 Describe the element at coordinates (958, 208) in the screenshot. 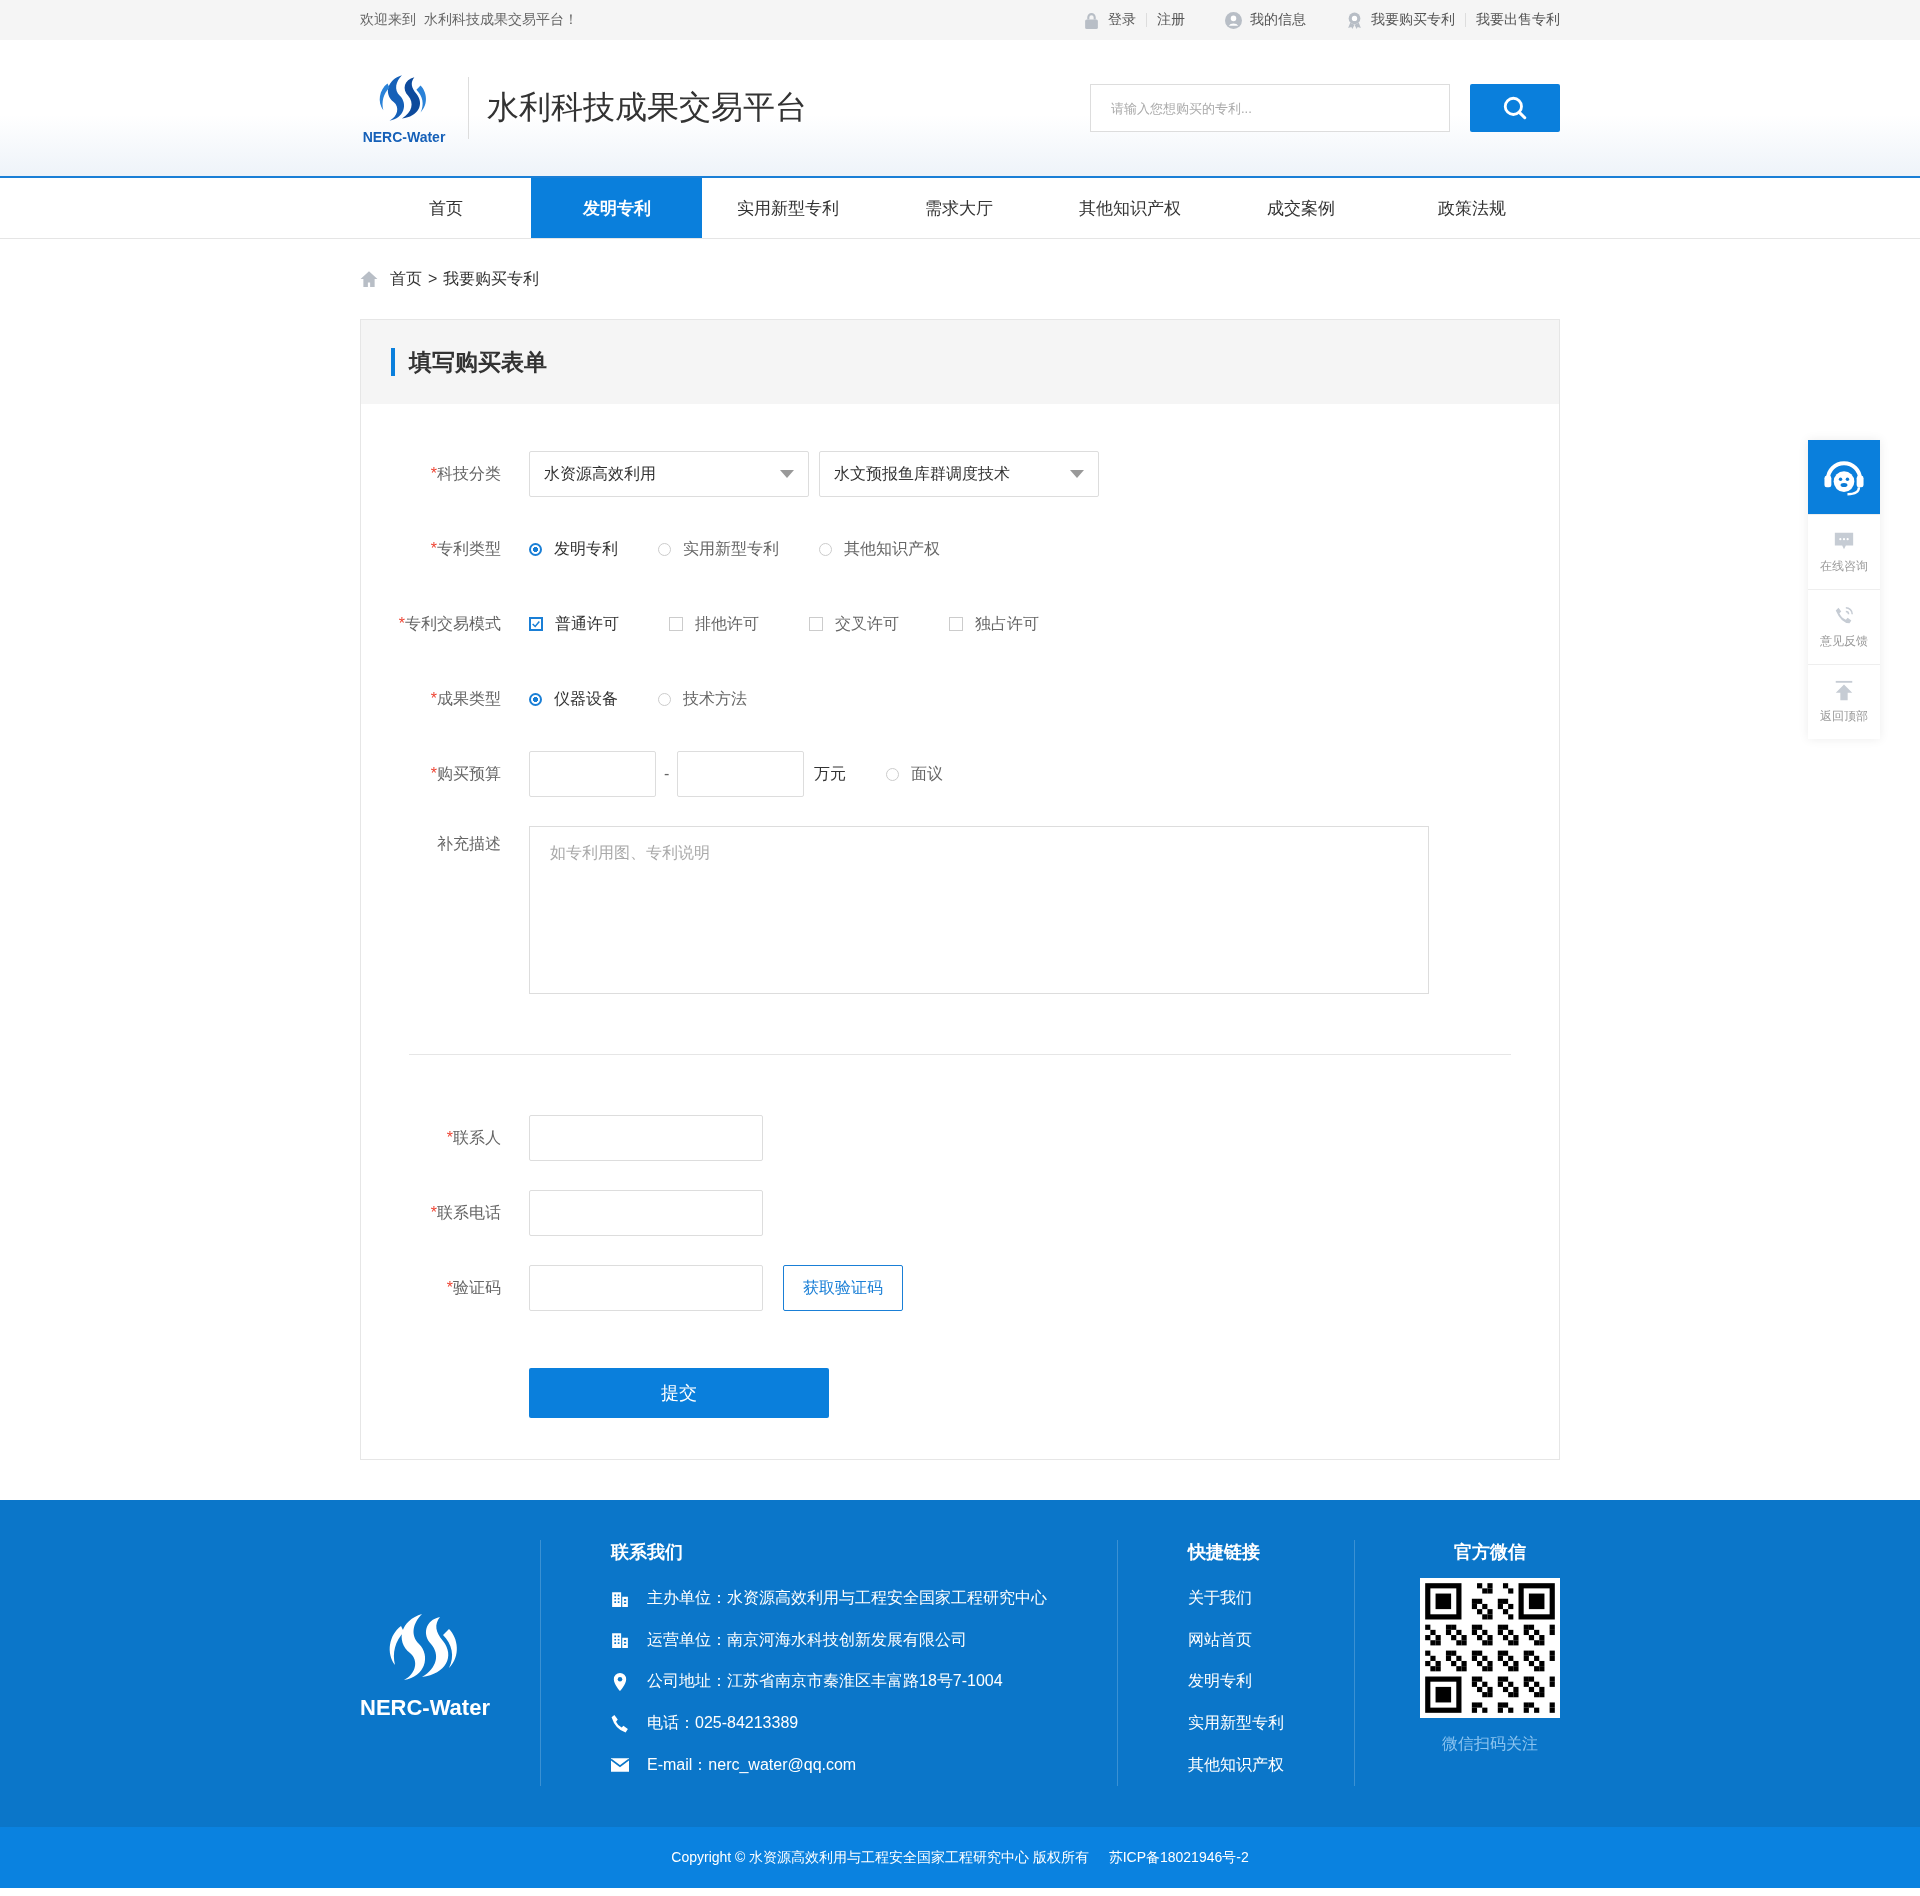

I see `nav-tab: 需求大厅` at that location.